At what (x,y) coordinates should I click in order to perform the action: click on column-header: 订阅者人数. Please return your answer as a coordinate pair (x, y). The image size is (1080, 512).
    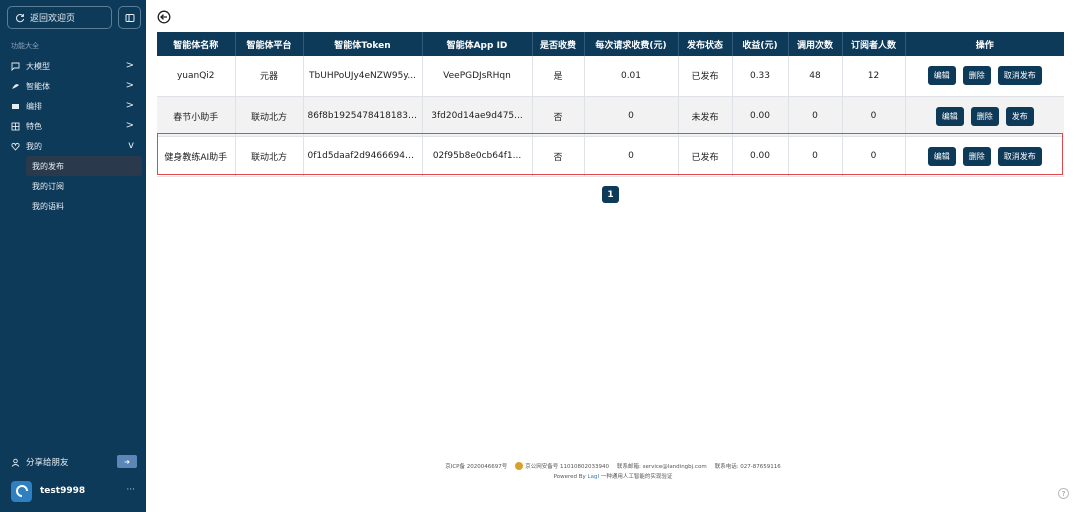
    Looking at the image, I should click on (874, 44).